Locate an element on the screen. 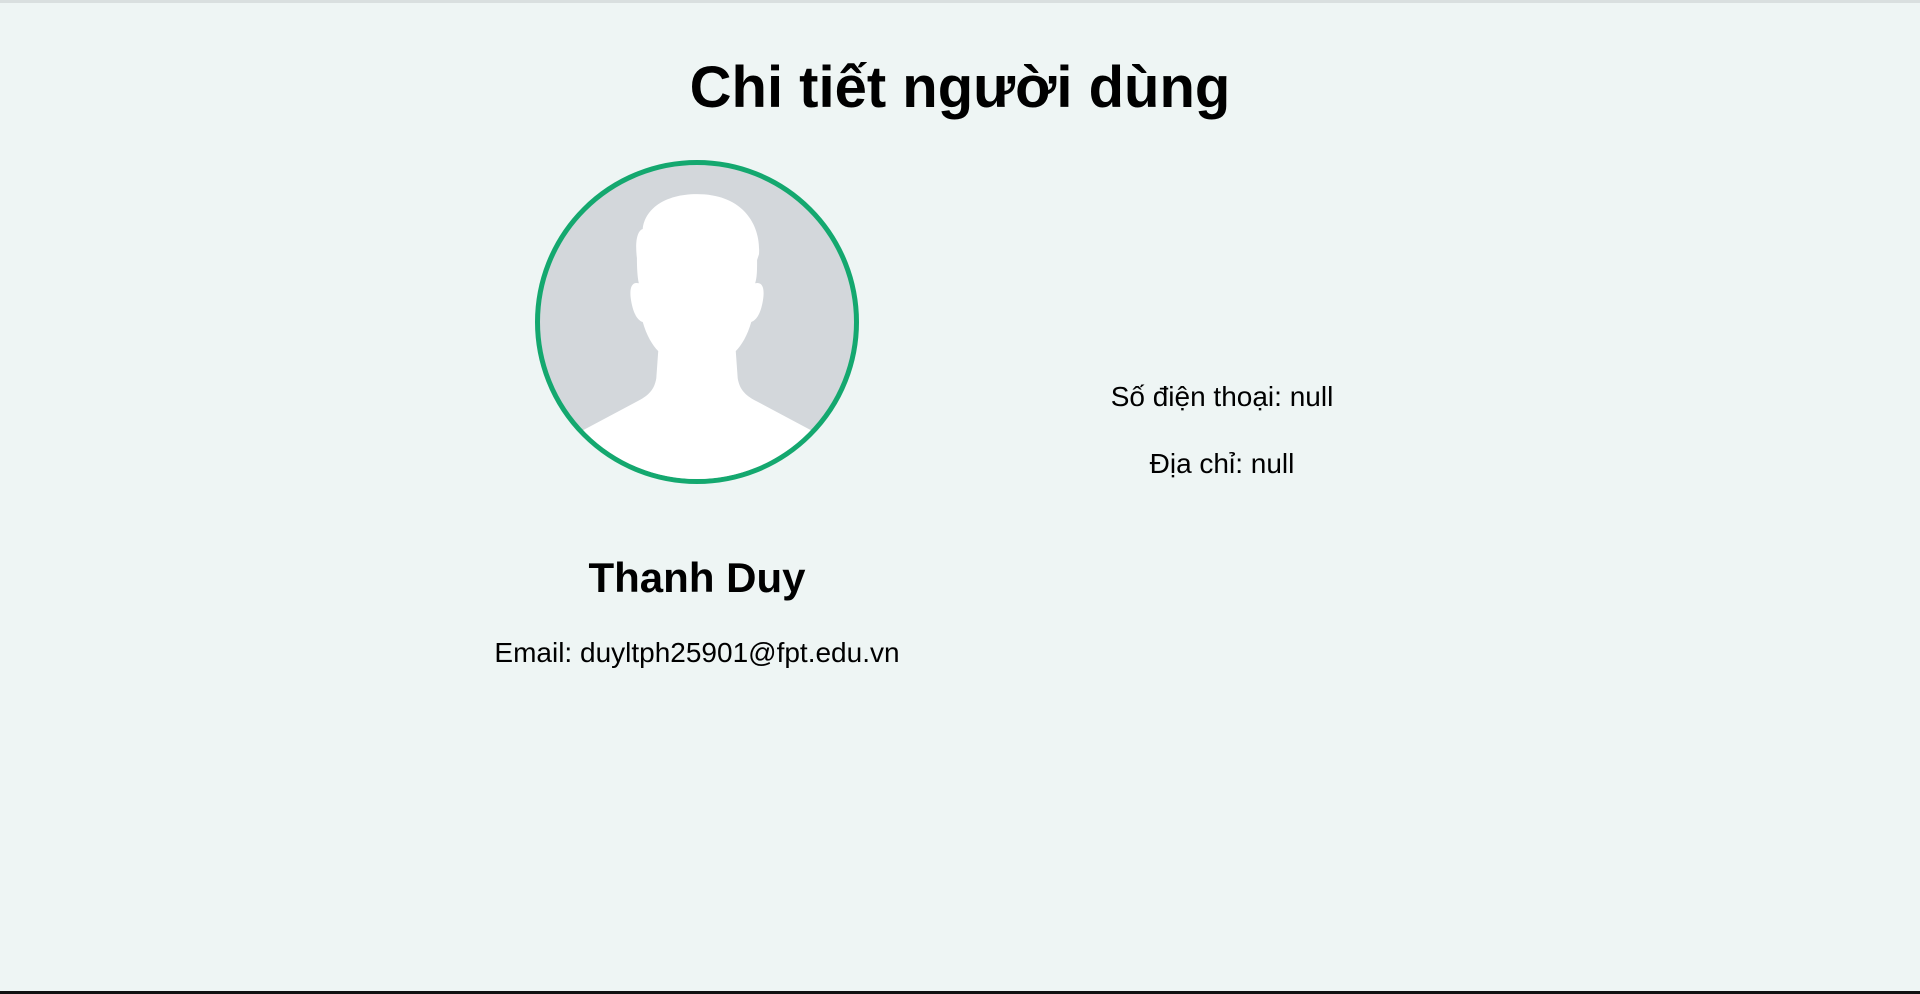 The width and height of the screenshot is (1920, 994). profile-card: Thanh Duy Email: duyltph25901@fpt.edu.vn is located at coordinates (697, 414).